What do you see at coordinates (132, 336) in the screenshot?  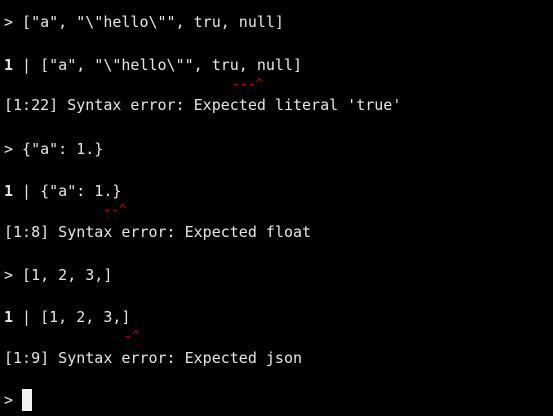 I see `error-position-marker: -^` at bounding box center [132, 336].